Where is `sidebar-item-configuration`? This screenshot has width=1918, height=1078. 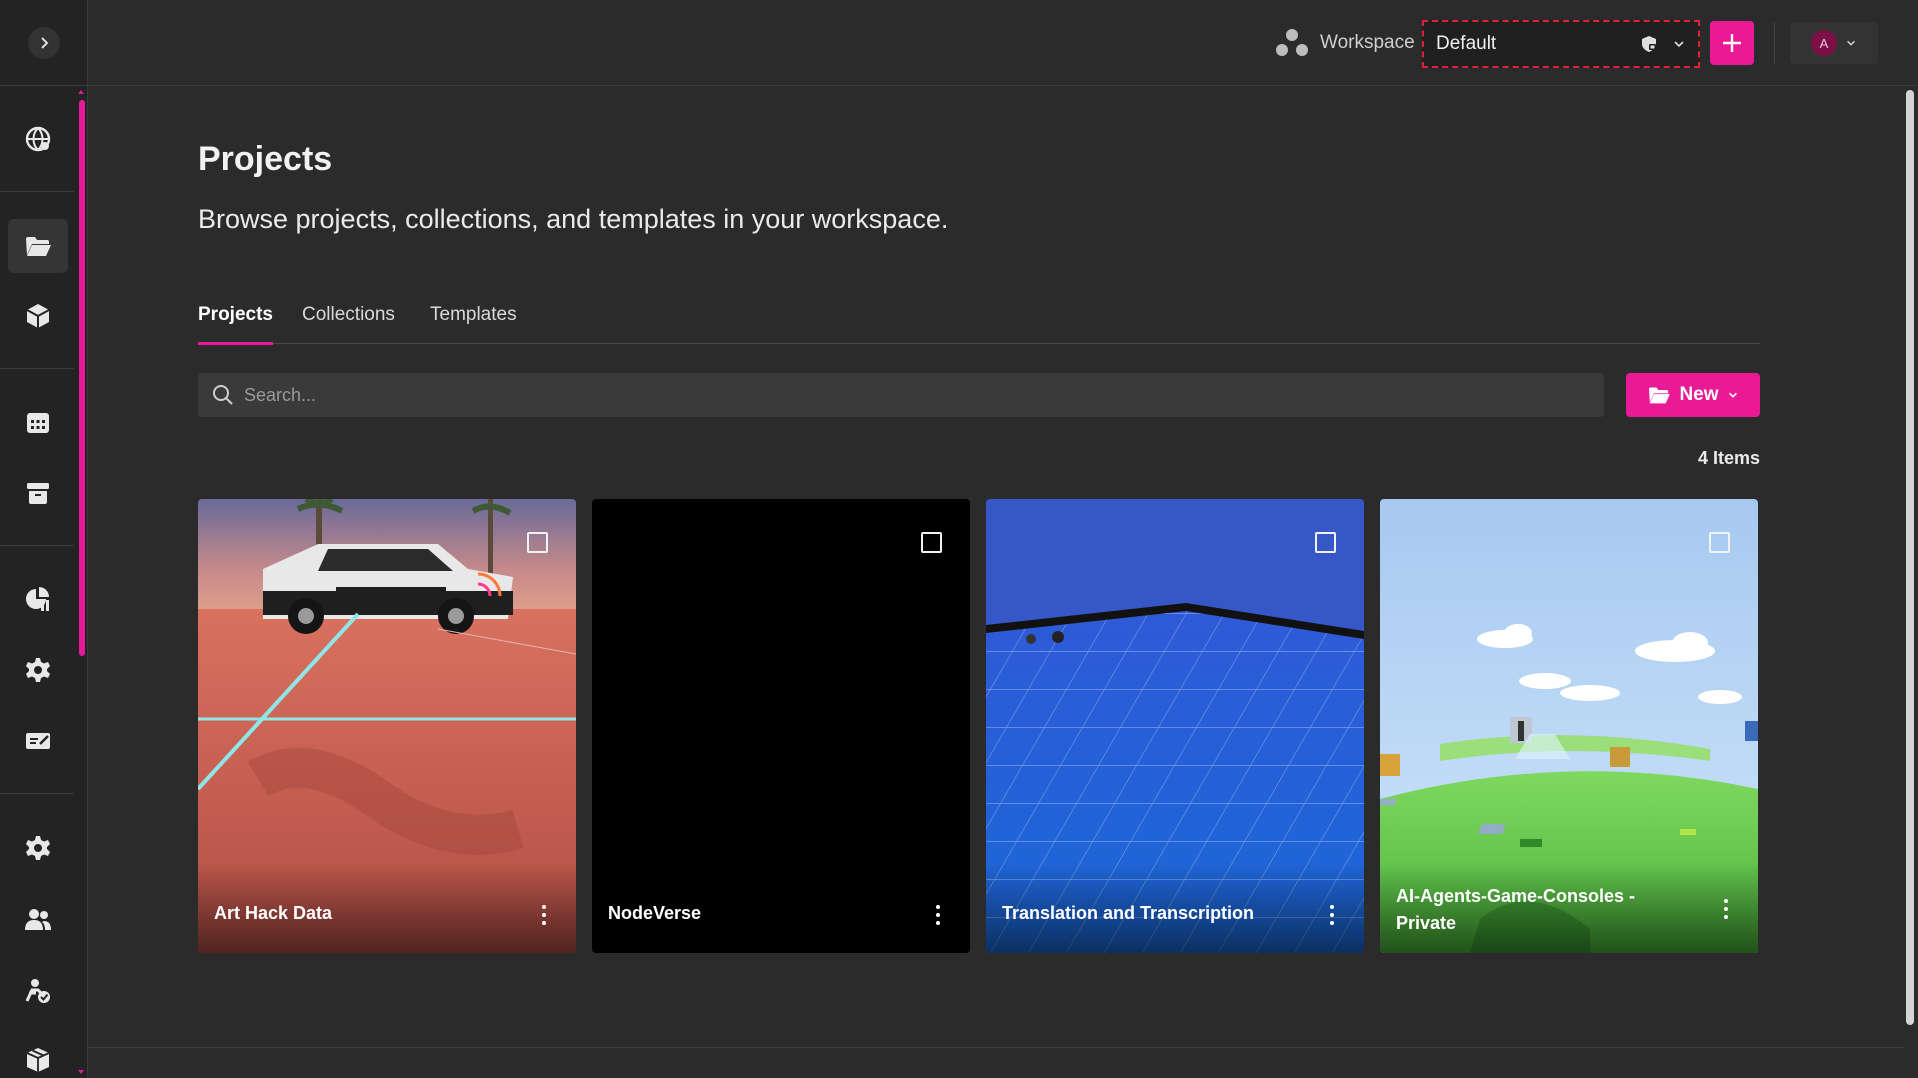
sidebar-item-configuration is located at coordinates (38, 670).